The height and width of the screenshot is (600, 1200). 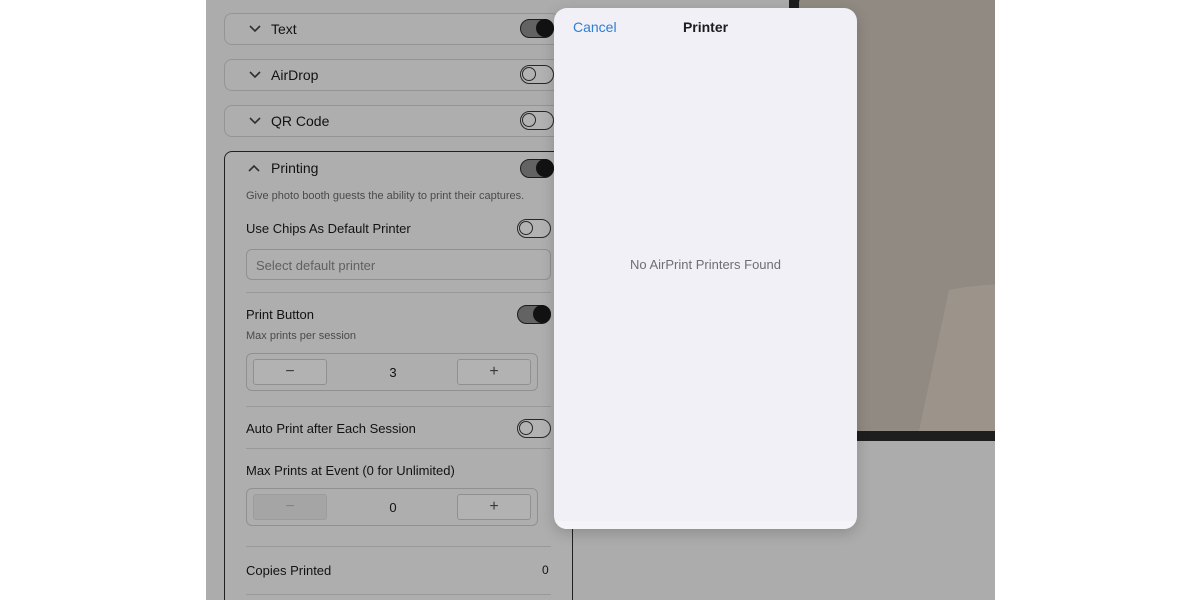 I want to click on sheet-footer, so click(x=705, y=525).